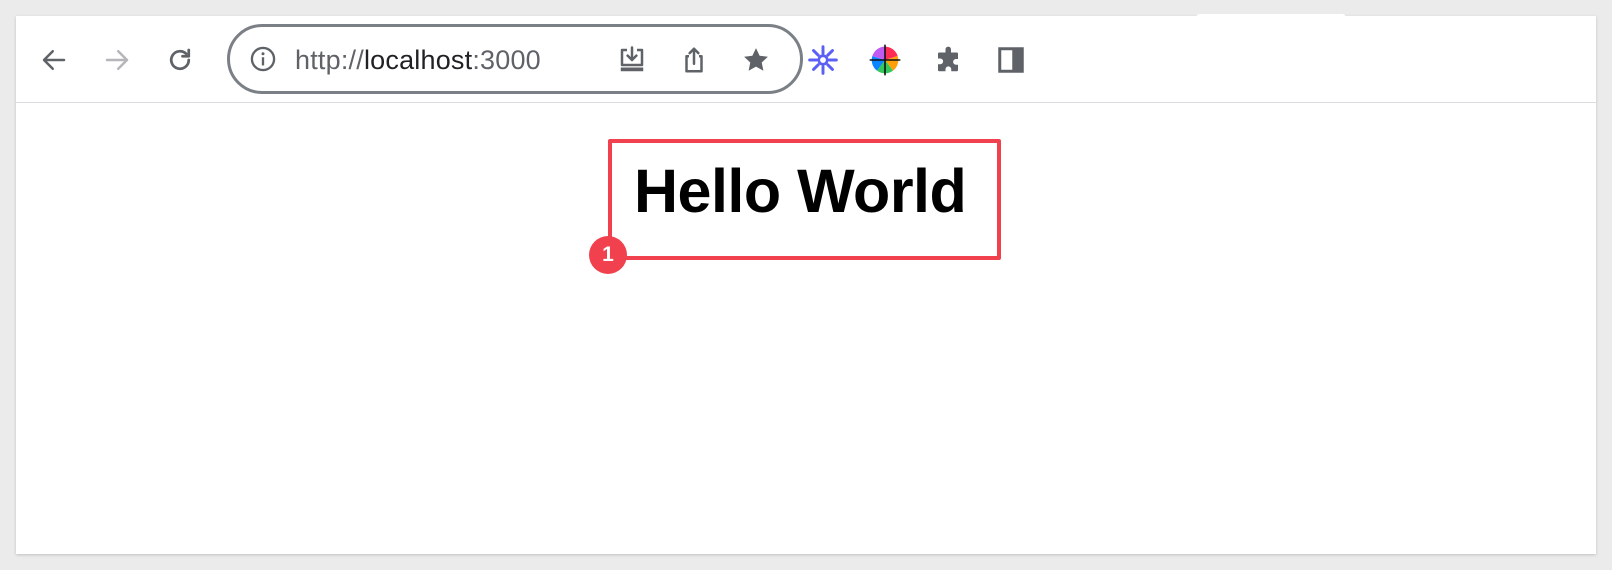  I want to click on site-info-button, so click(263, 59).